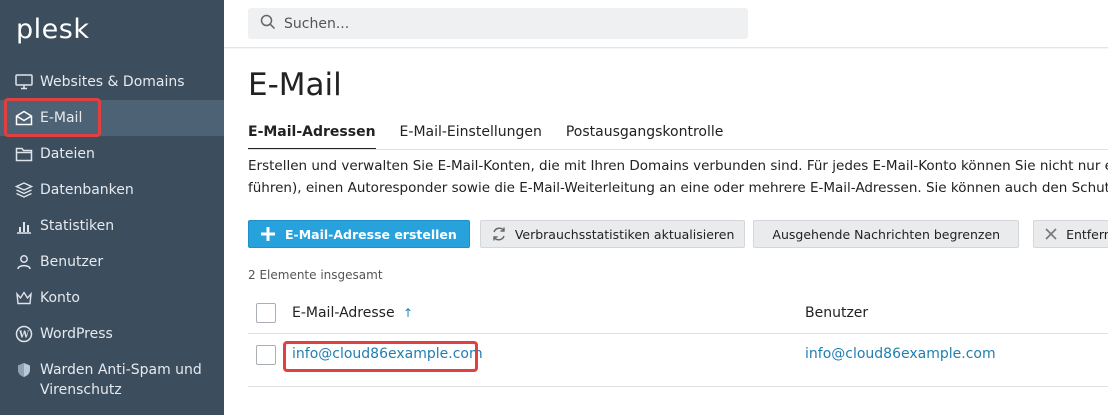 Image resolution: width=1108 pixels, height=415 pixels. What do you see at coordinates (900, 354) in the screenshot?
I see `user-link: info@cloud86example.com` at bounding box center [900, 354].